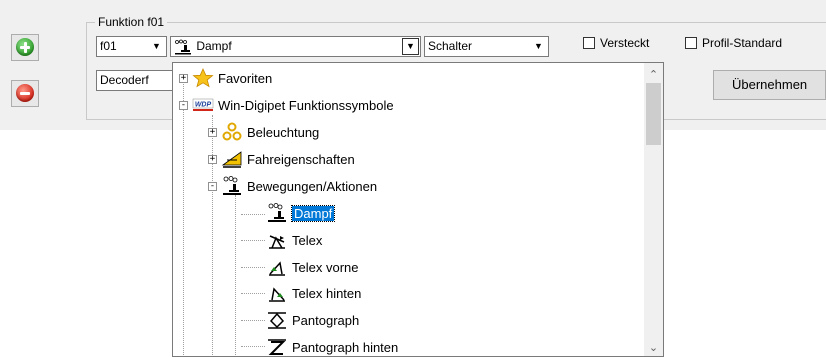 The image size is (826, 357). What do you see at coordinates (295, 46) in the screenshot?
I see `icon-select: Dampf ▼` at bounding box center [295, 46].